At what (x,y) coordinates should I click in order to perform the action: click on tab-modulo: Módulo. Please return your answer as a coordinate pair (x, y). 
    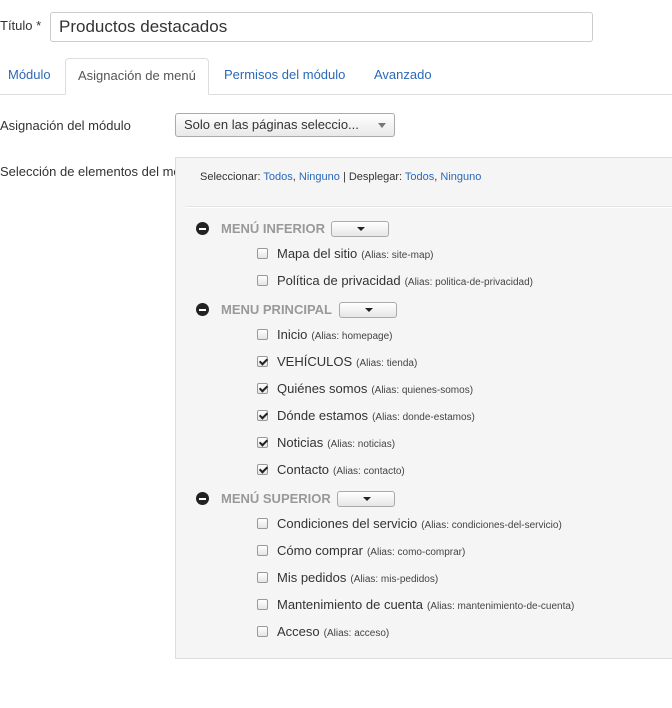
    Looking at the image, I should click on (31, 76).